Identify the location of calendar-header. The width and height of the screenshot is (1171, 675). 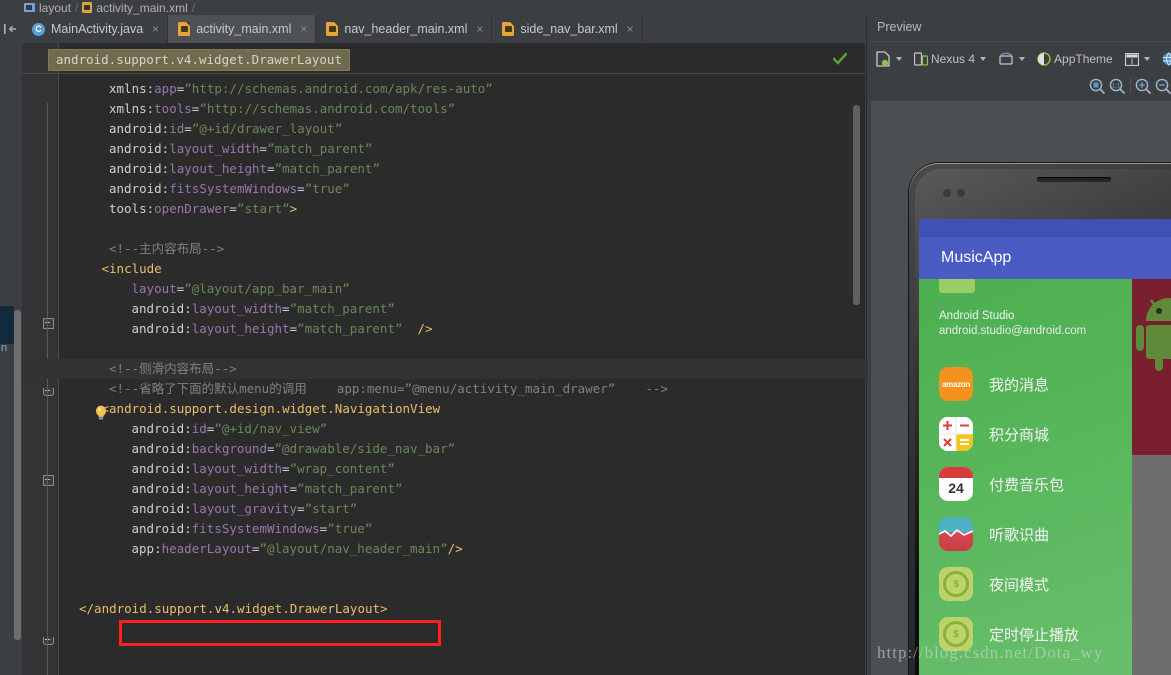
(956, 472).